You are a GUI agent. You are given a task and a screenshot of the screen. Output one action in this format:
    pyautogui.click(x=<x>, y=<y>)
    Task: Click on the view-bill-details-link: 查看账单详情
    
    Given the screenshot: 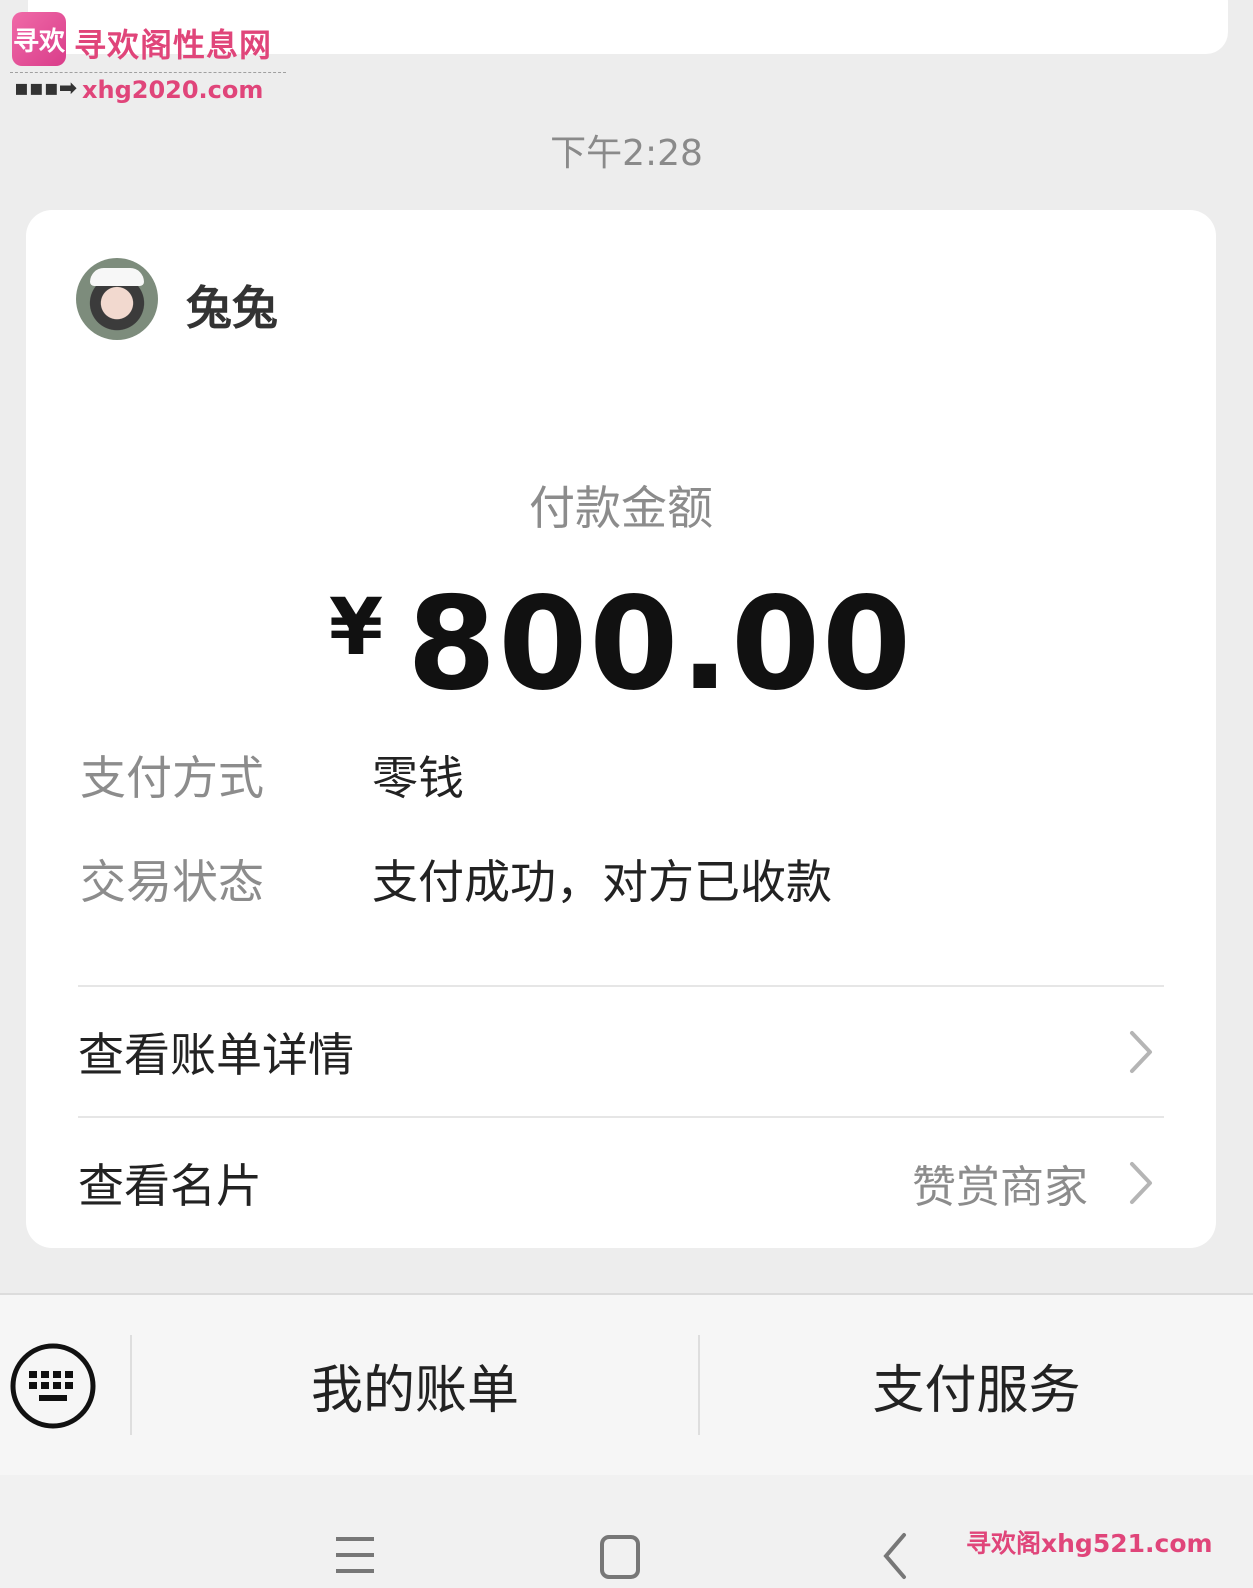 What is the action you would take?
    pyautogui.click(x=621, y=1052)
    